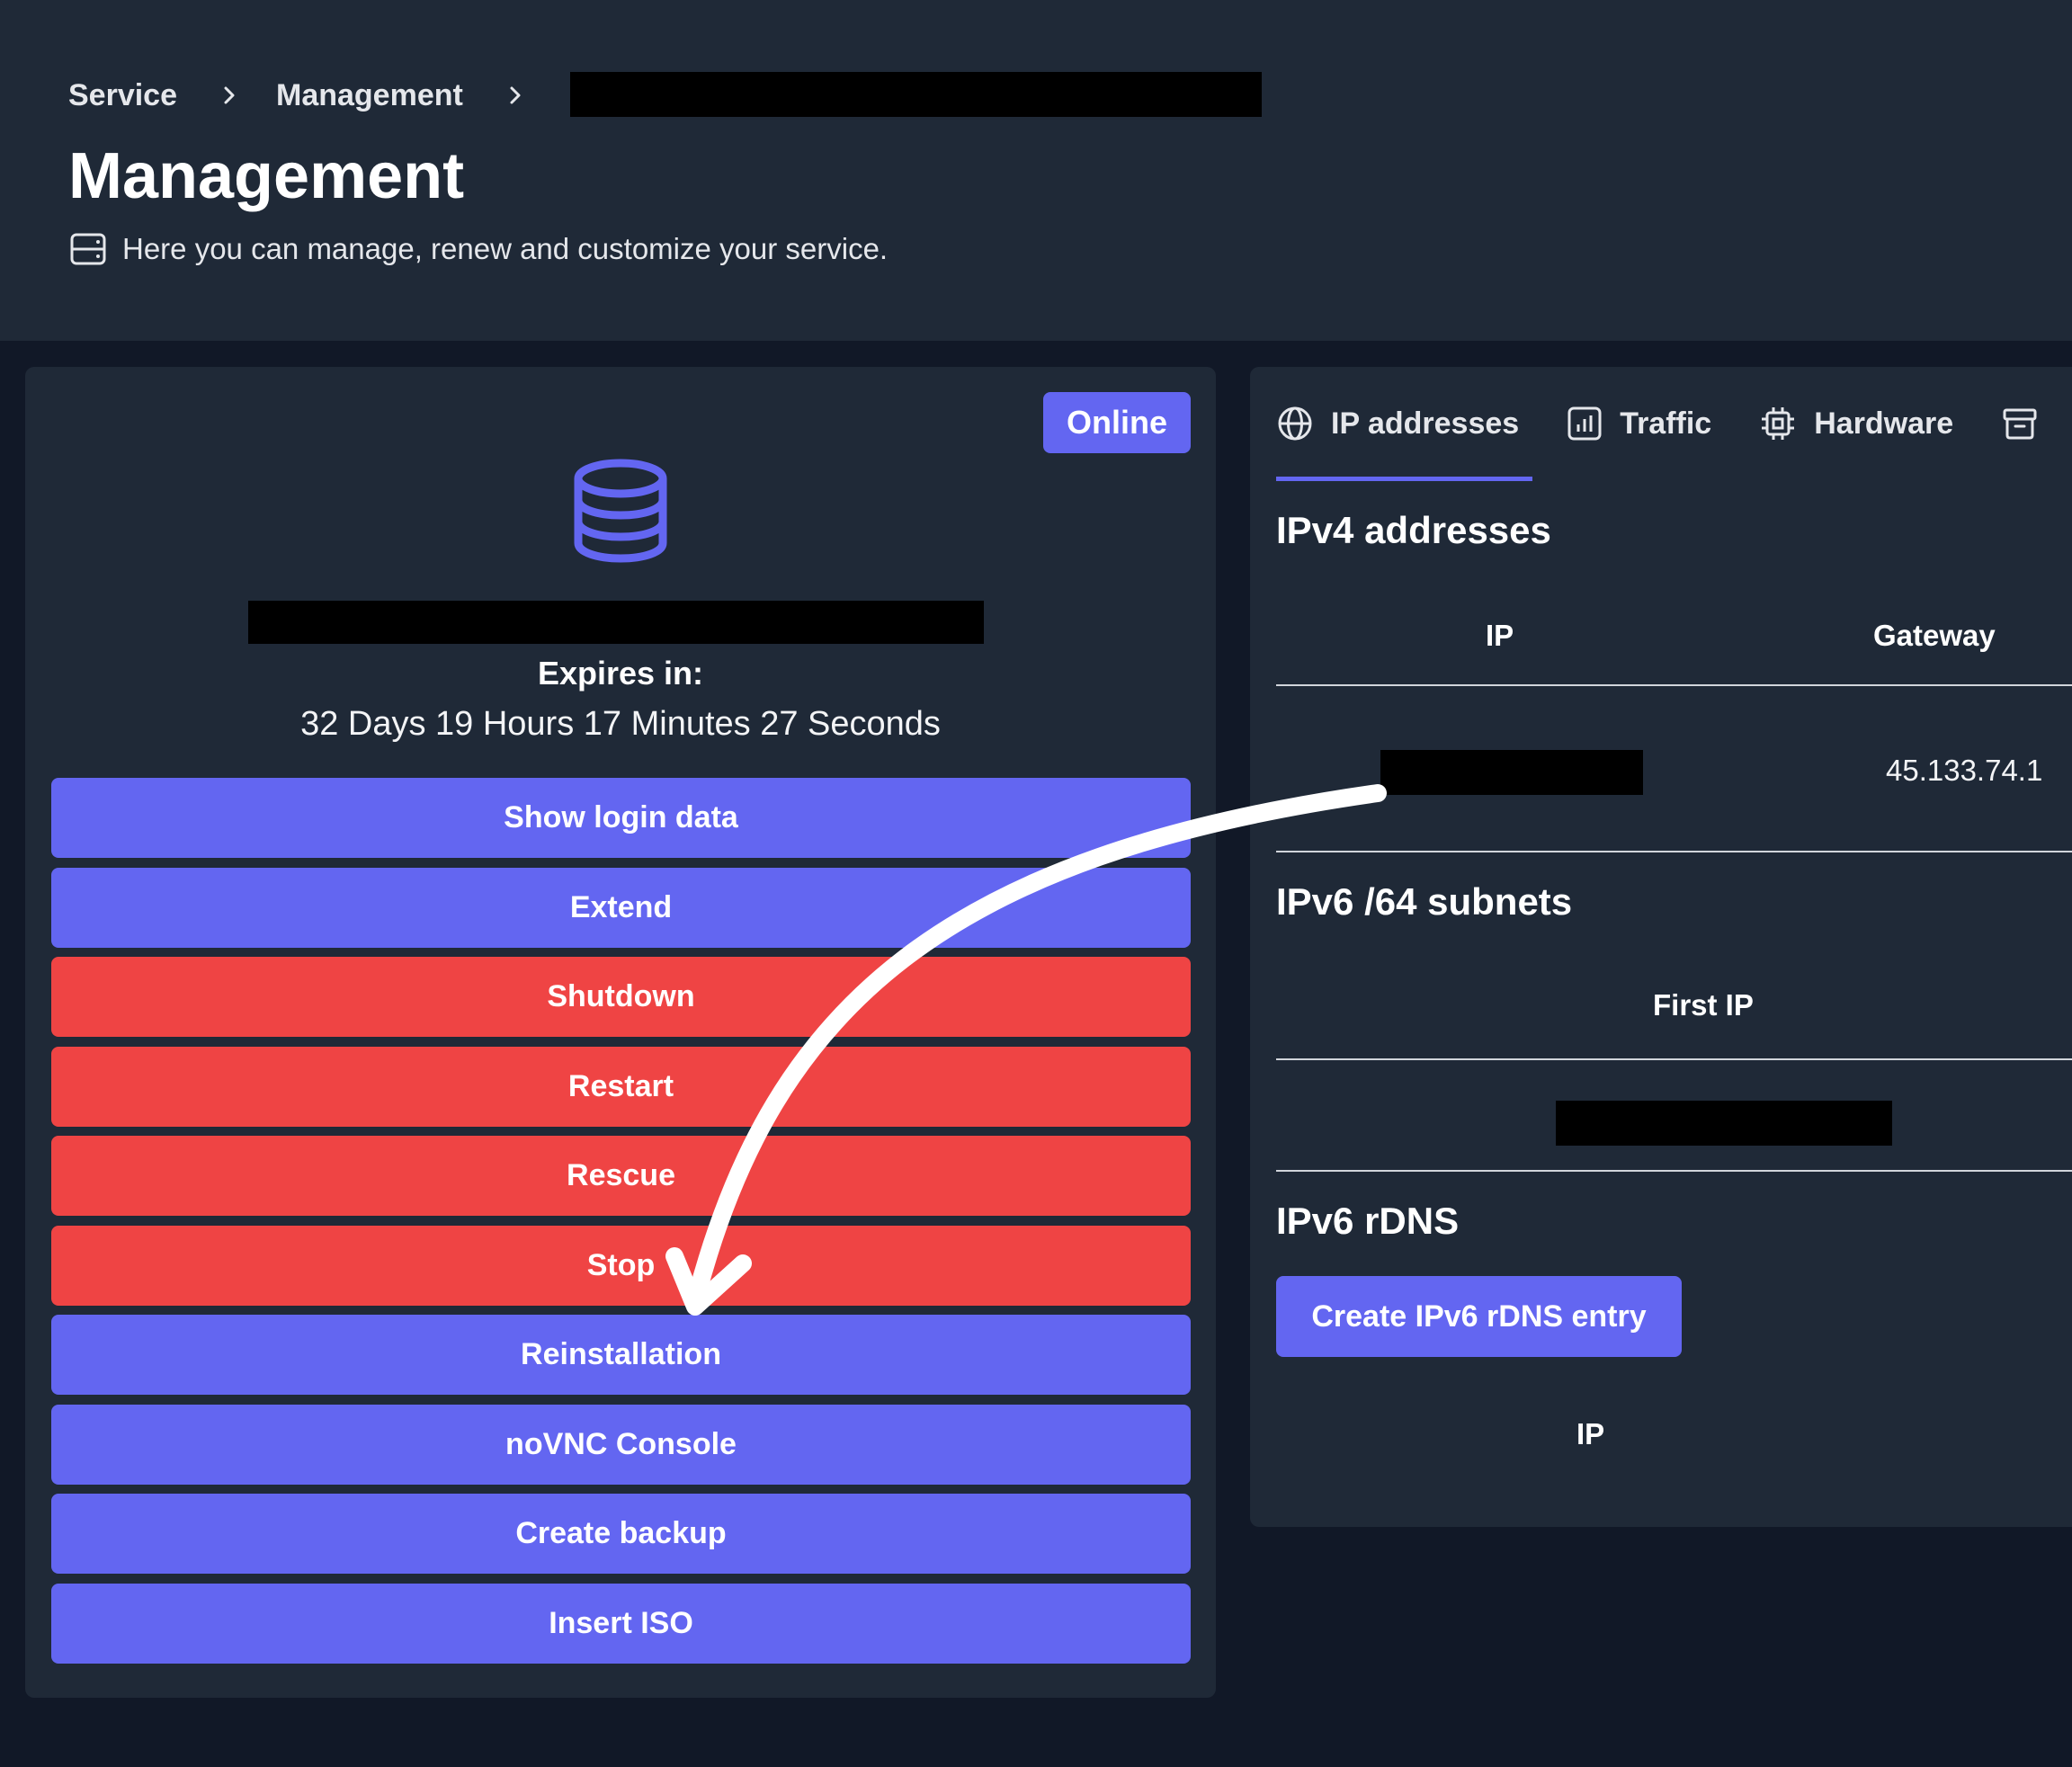  What do you see at coordinates (123, 95) in the screenshot?
I see `breadcrumb-item-service: Service` at bounding box center [123, 95].